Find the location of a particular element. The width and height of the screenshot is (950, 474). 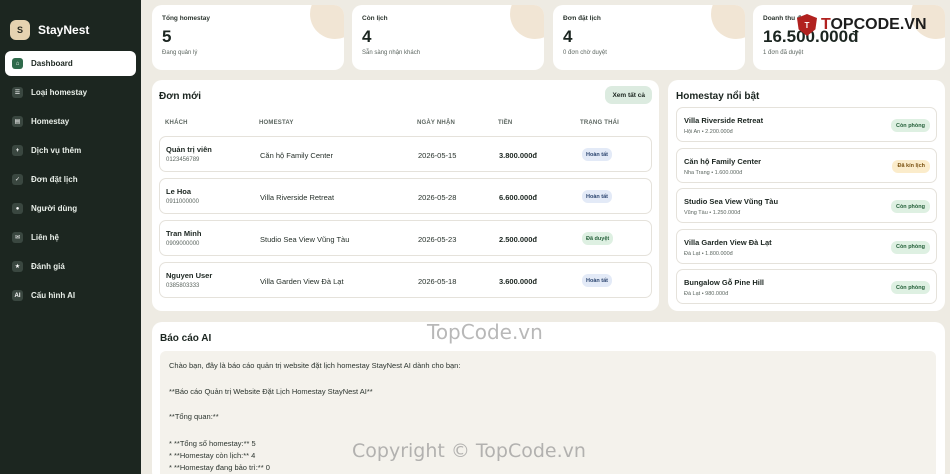

stat-label: Đơn đặt lịch is located at coordinates (582, 18).